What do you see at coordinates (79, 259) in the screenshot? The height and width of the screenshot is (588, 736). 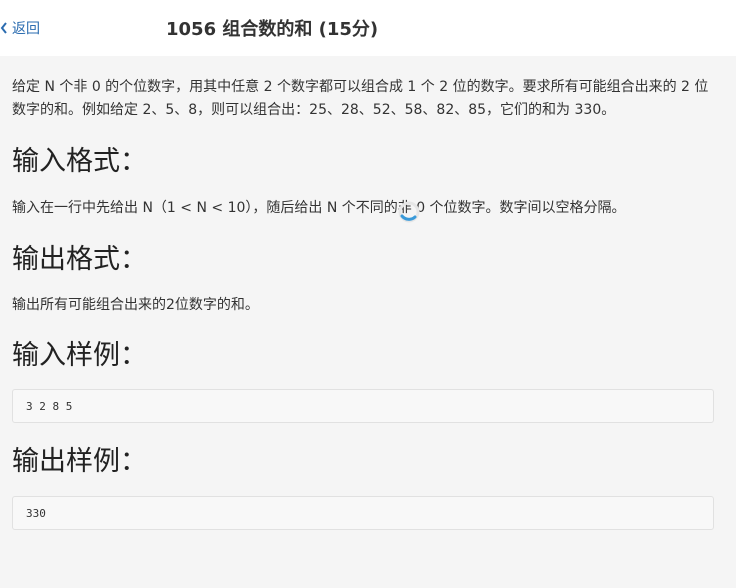 I see `output-format-heading: 输出格式：` at bounding box center [79, 259].